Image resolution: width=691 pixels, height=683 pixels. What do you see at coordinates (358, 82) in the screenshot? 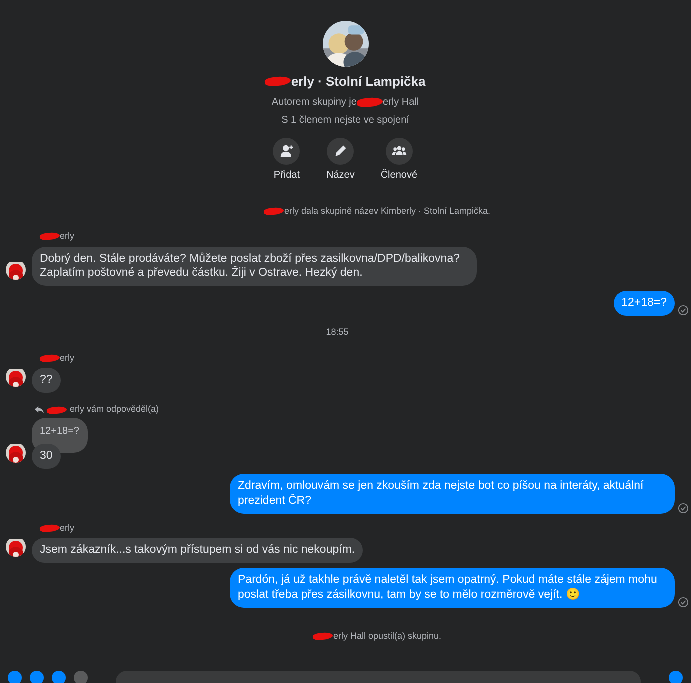
I see `group-title: erly · Stolní Lampička` at bounding box center [358, 82].